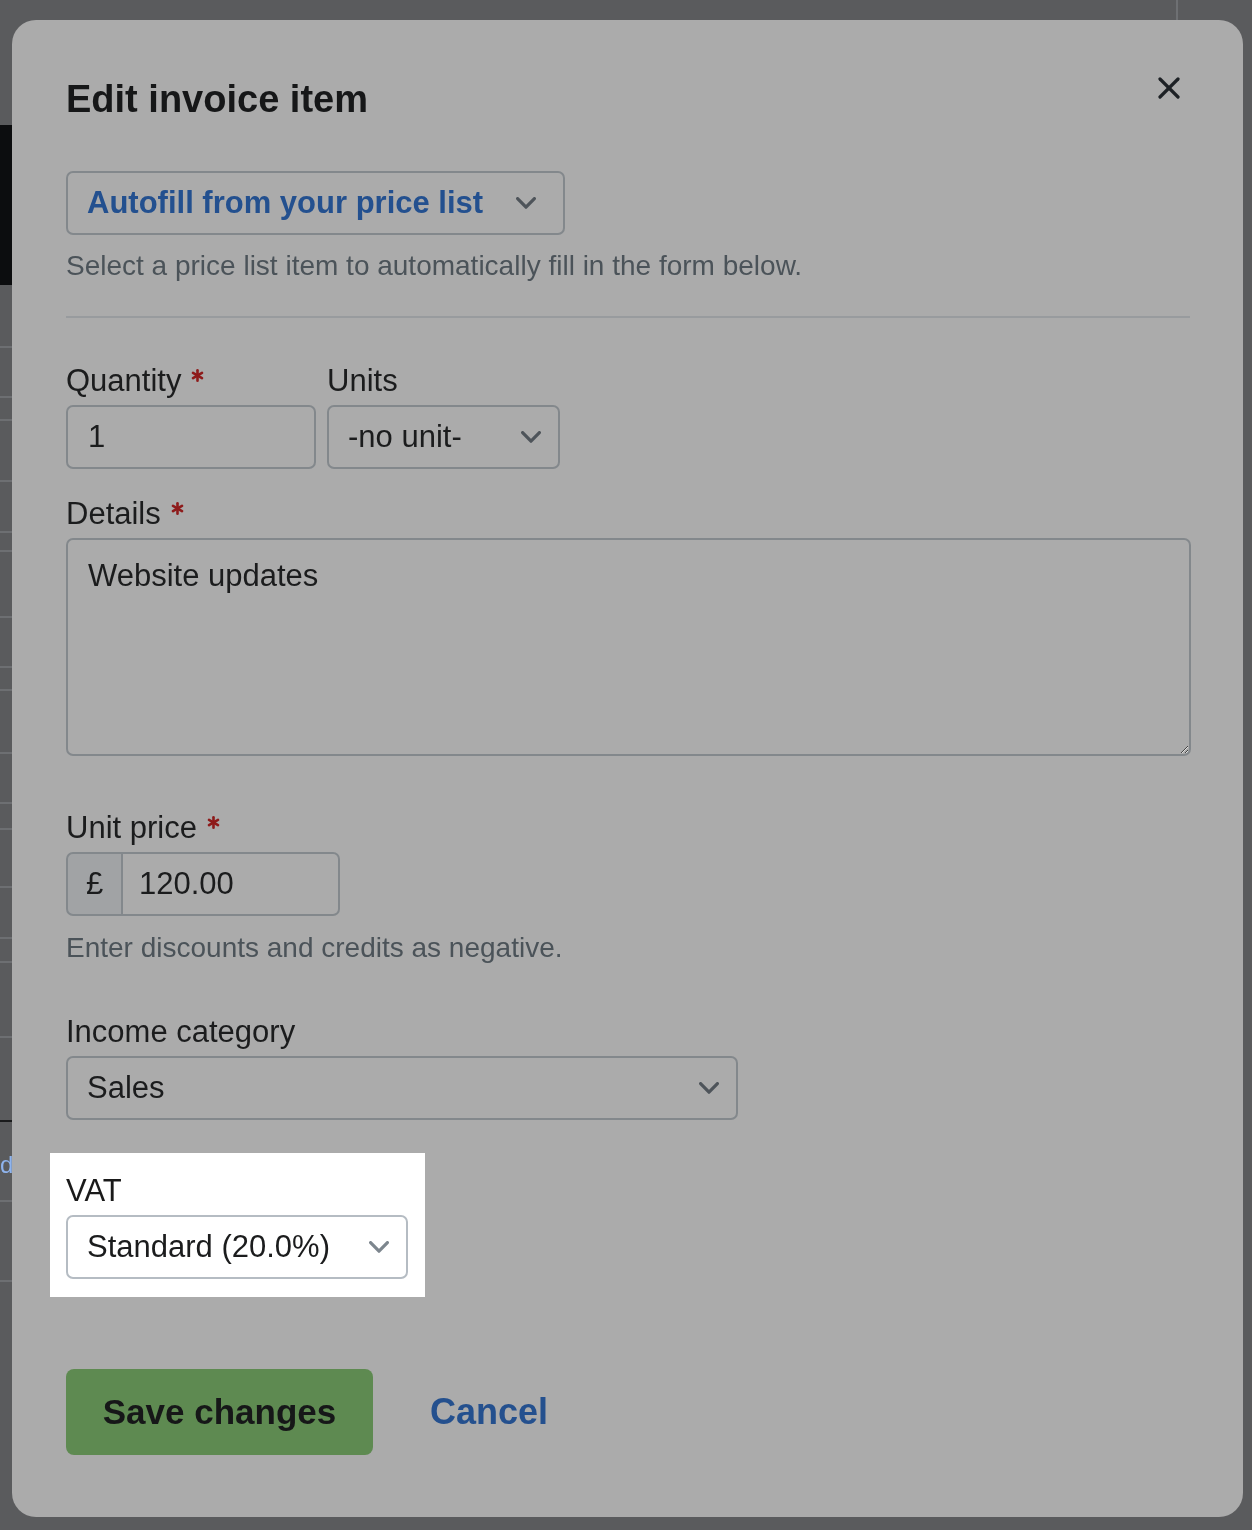  I want to click on field-label: Income category, so click(181, 1032).